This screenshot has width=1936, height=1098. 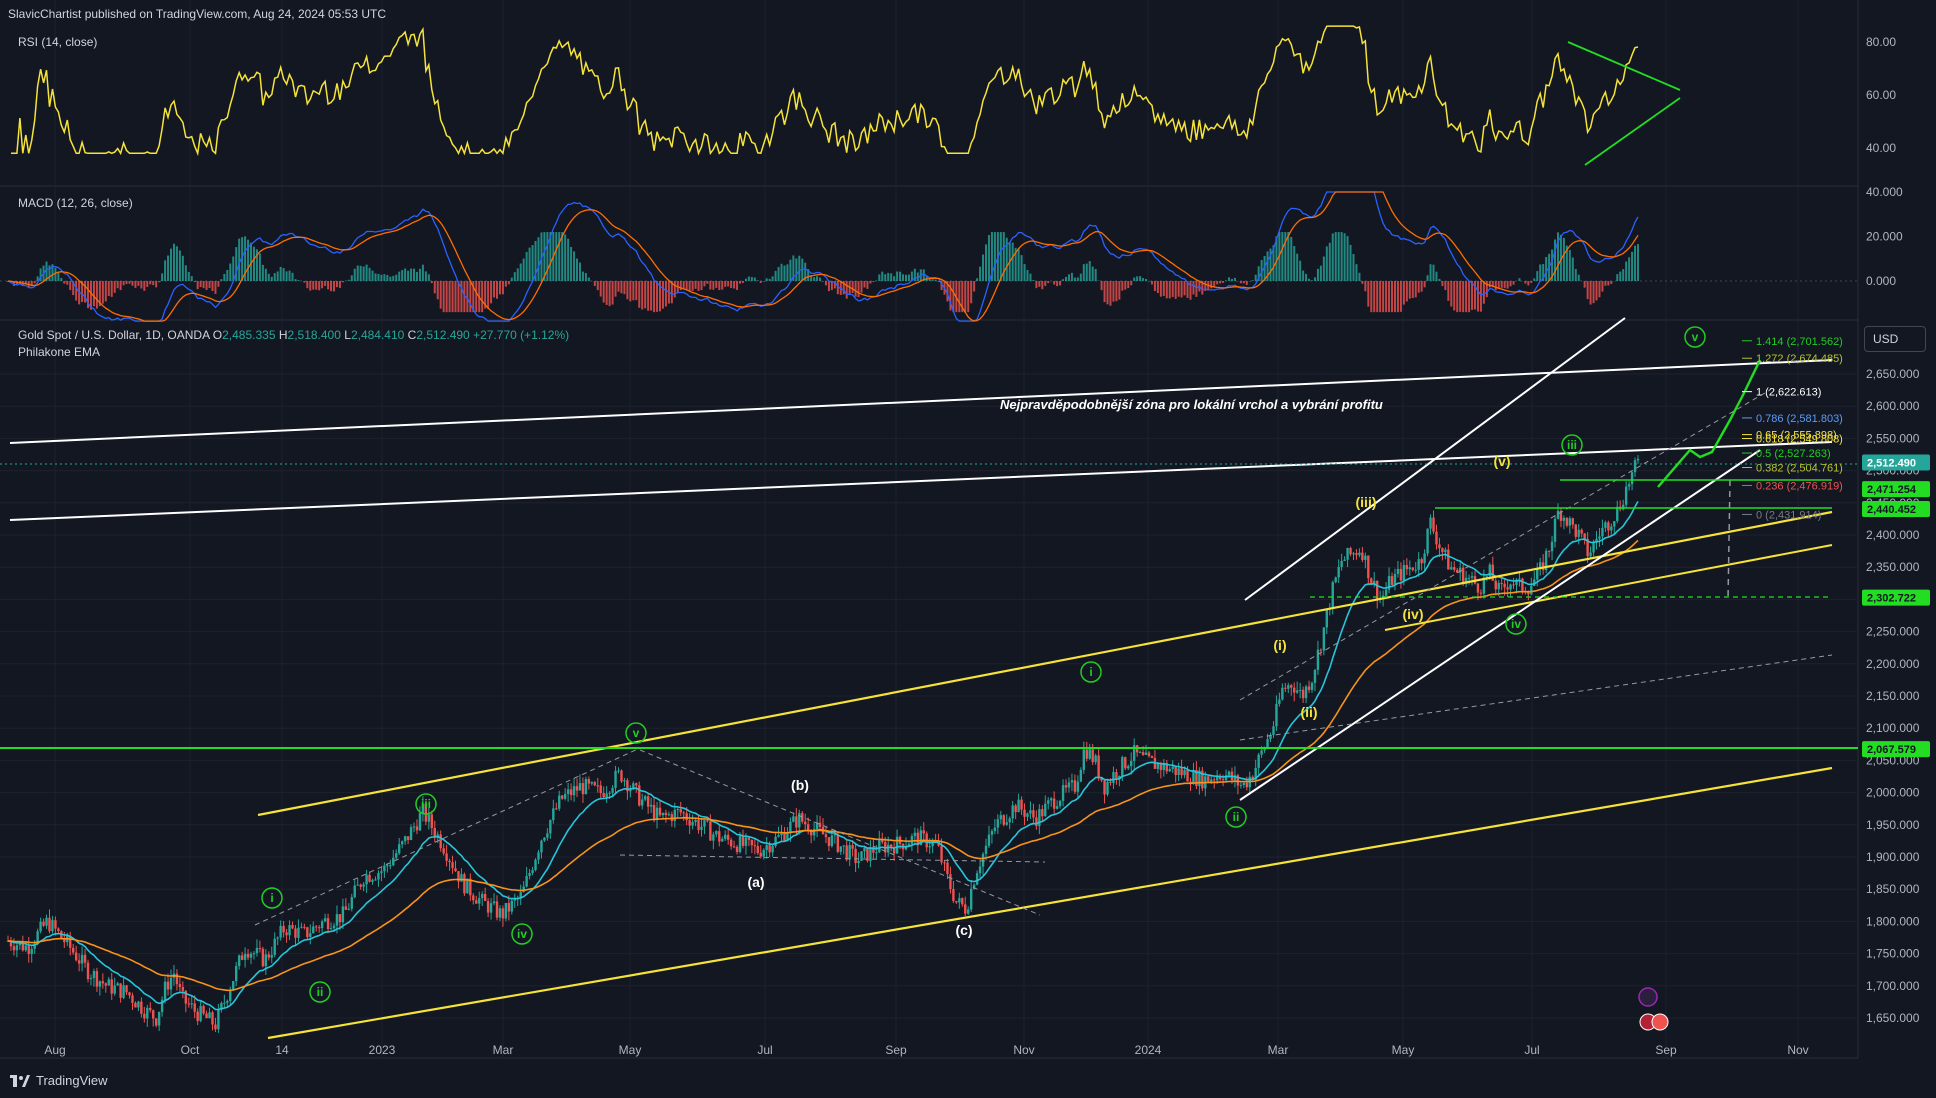 What do you see at coordinates (1891, 510) in the screenshot?
I see `price-label-text: 2,440.452` at bounding box center [1891, 510].